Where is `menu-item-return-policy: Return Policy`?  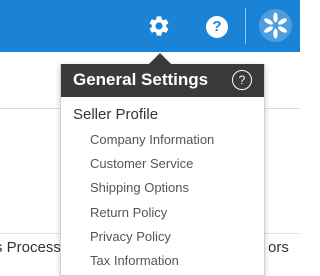
menu-item-return-policy: Return Policy is located at coordinates (128, 212).